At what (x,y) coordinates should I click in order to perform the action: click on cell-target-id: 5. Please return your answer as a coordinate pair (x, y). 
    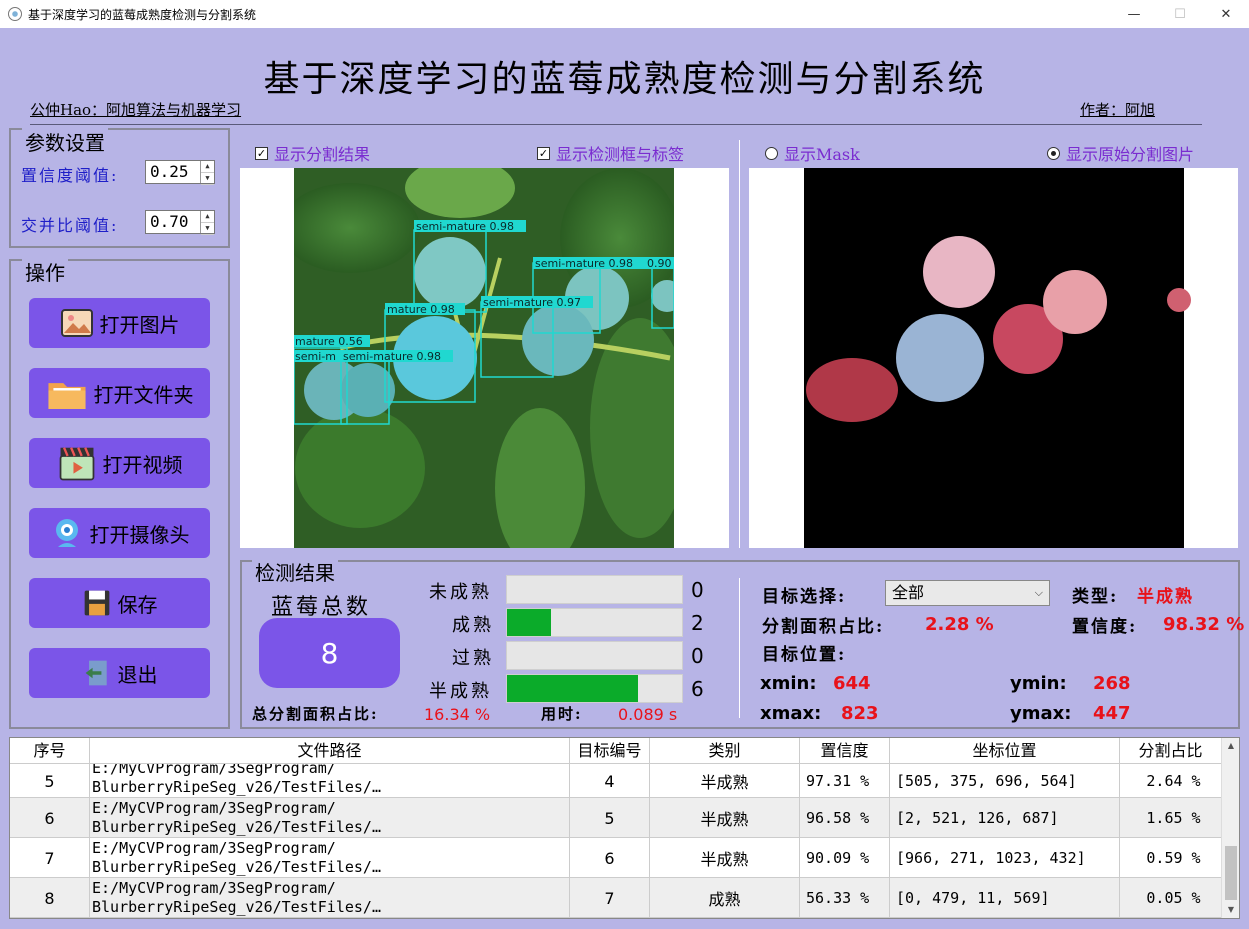
    Looking at the image, I should click on (610, 817).